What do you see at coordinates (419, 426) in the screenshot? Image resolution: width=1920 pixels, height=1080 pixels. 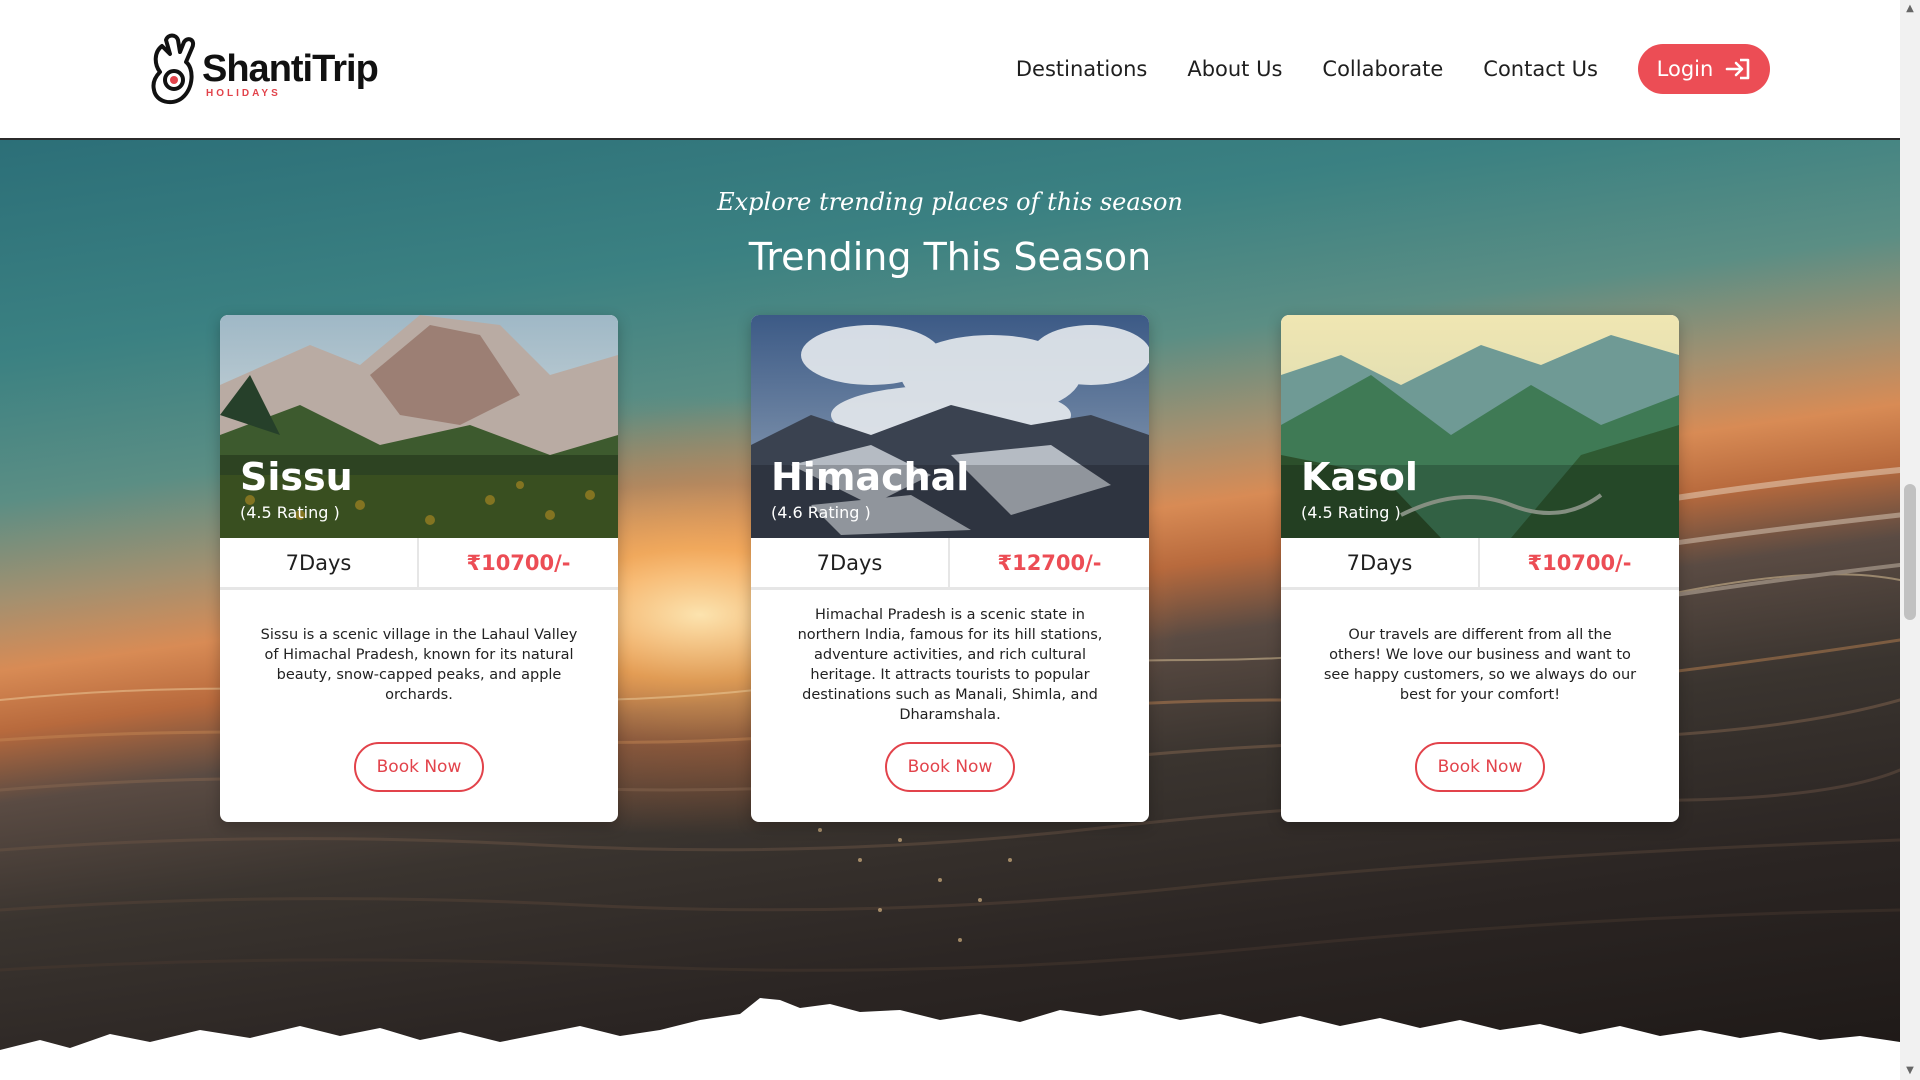 I see `card-image-sissu: Sissu (4.5 Rating )` at bounding box center [419, 426].